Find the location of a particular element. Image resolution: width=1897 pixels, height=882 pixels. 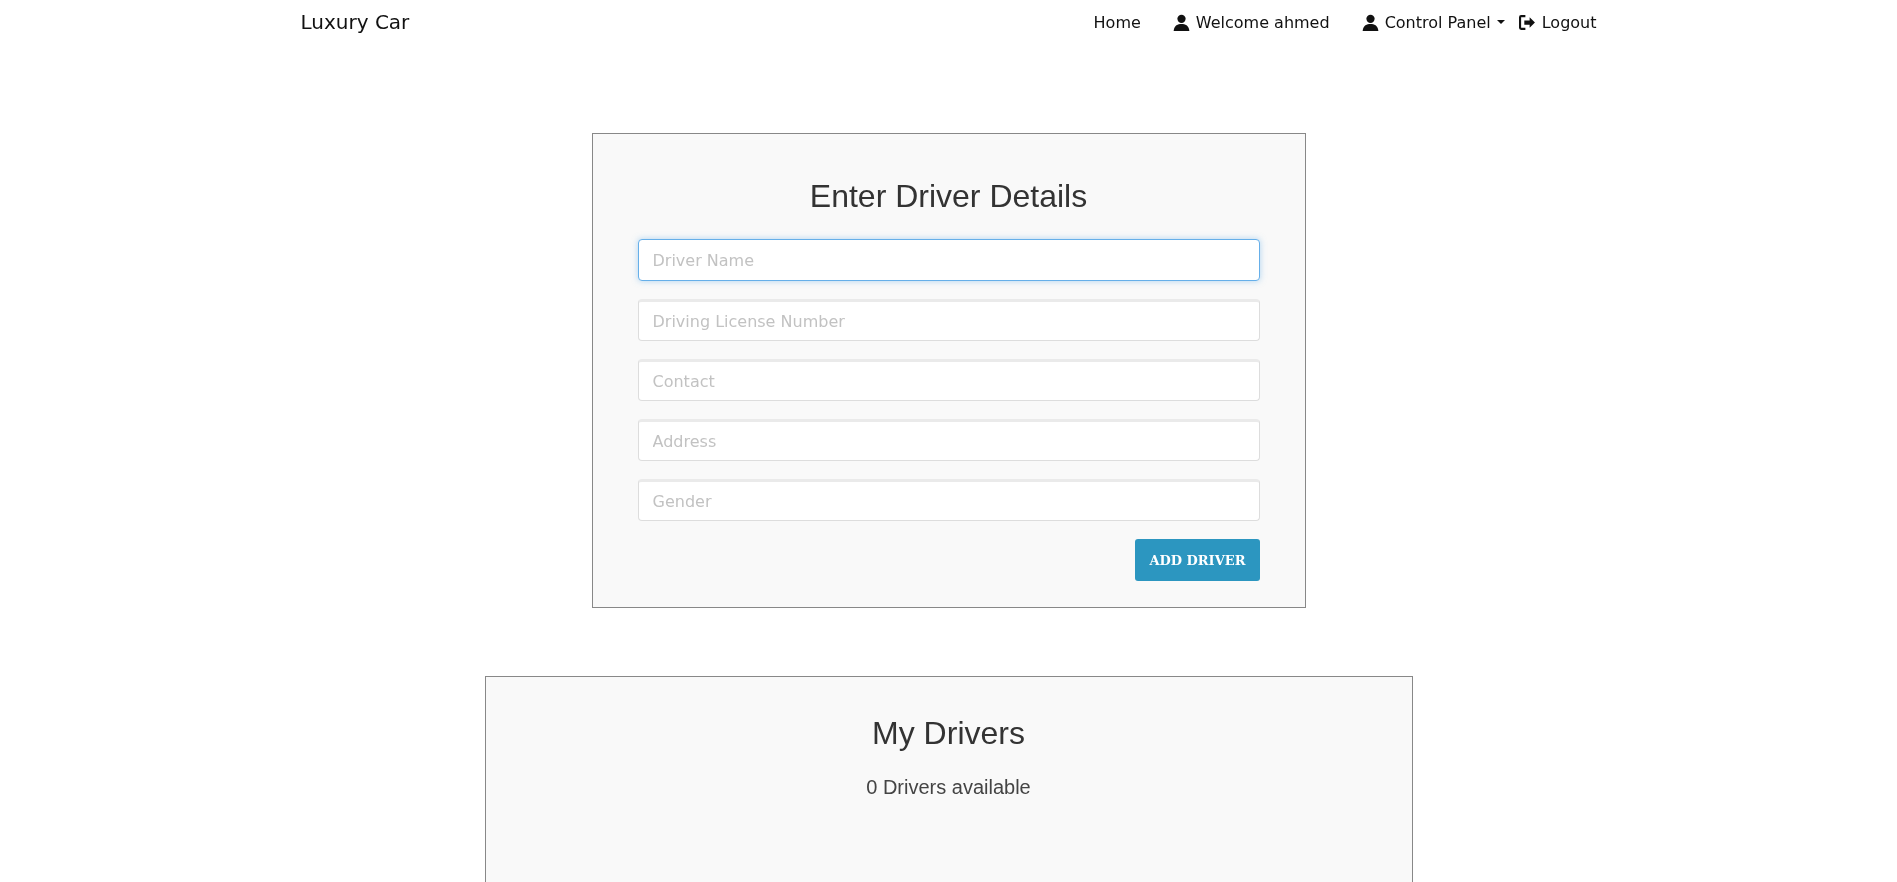

logout-icon is located at coordinates (1527, 22).